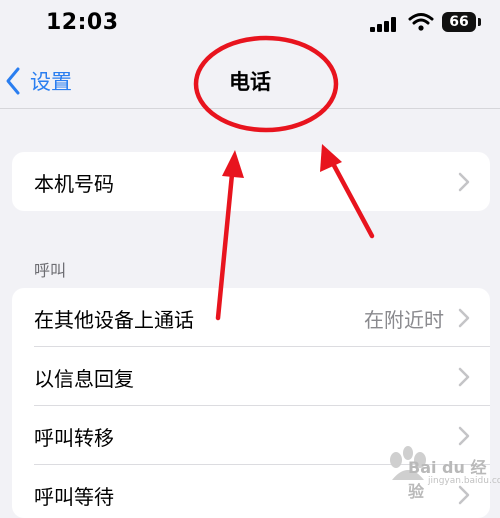 The height and width of the screenshot is (518, 500). I want to click on status-bar: 12:03 66, so click(250, 26).